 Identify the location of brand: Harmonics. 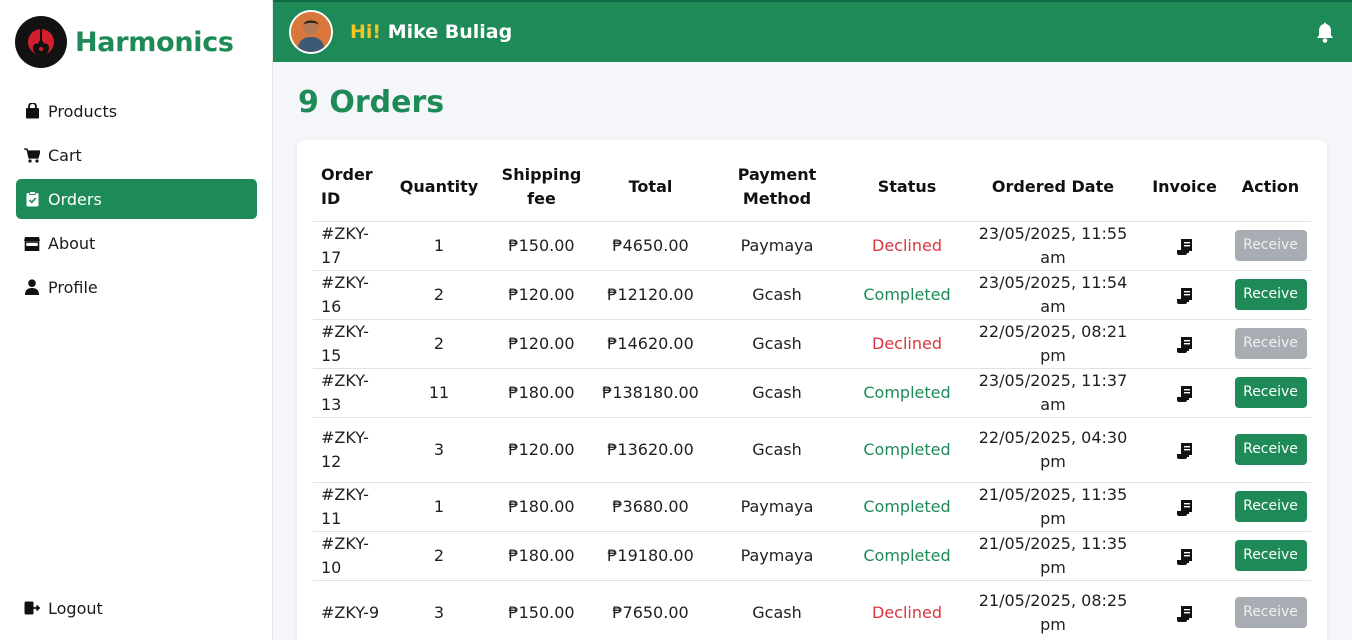
(124, 42).